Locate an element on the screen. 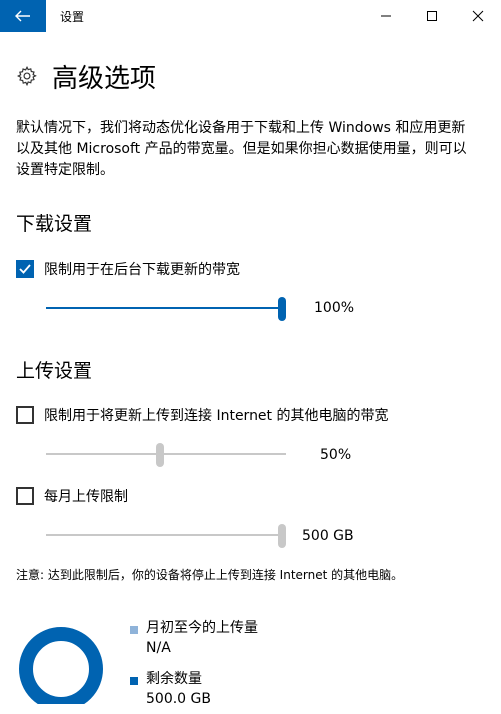 Image resolution: width=501 pixels, height=714 pixels. slider-fill is located at coordinates (164, 308).